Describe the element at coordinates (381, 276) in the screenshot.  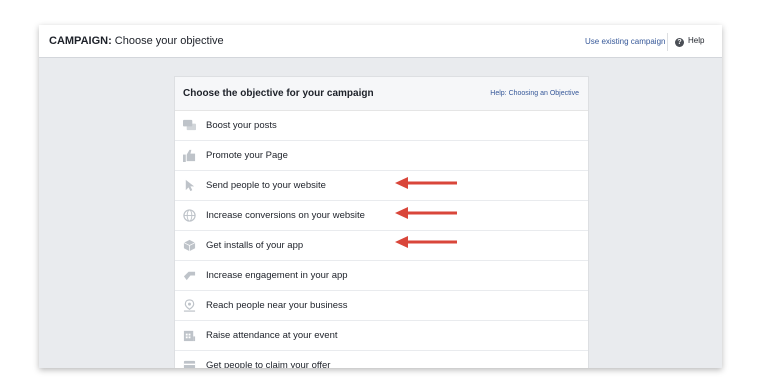
I see `objective-app-engagement: Increase engagement in your app` at that location.